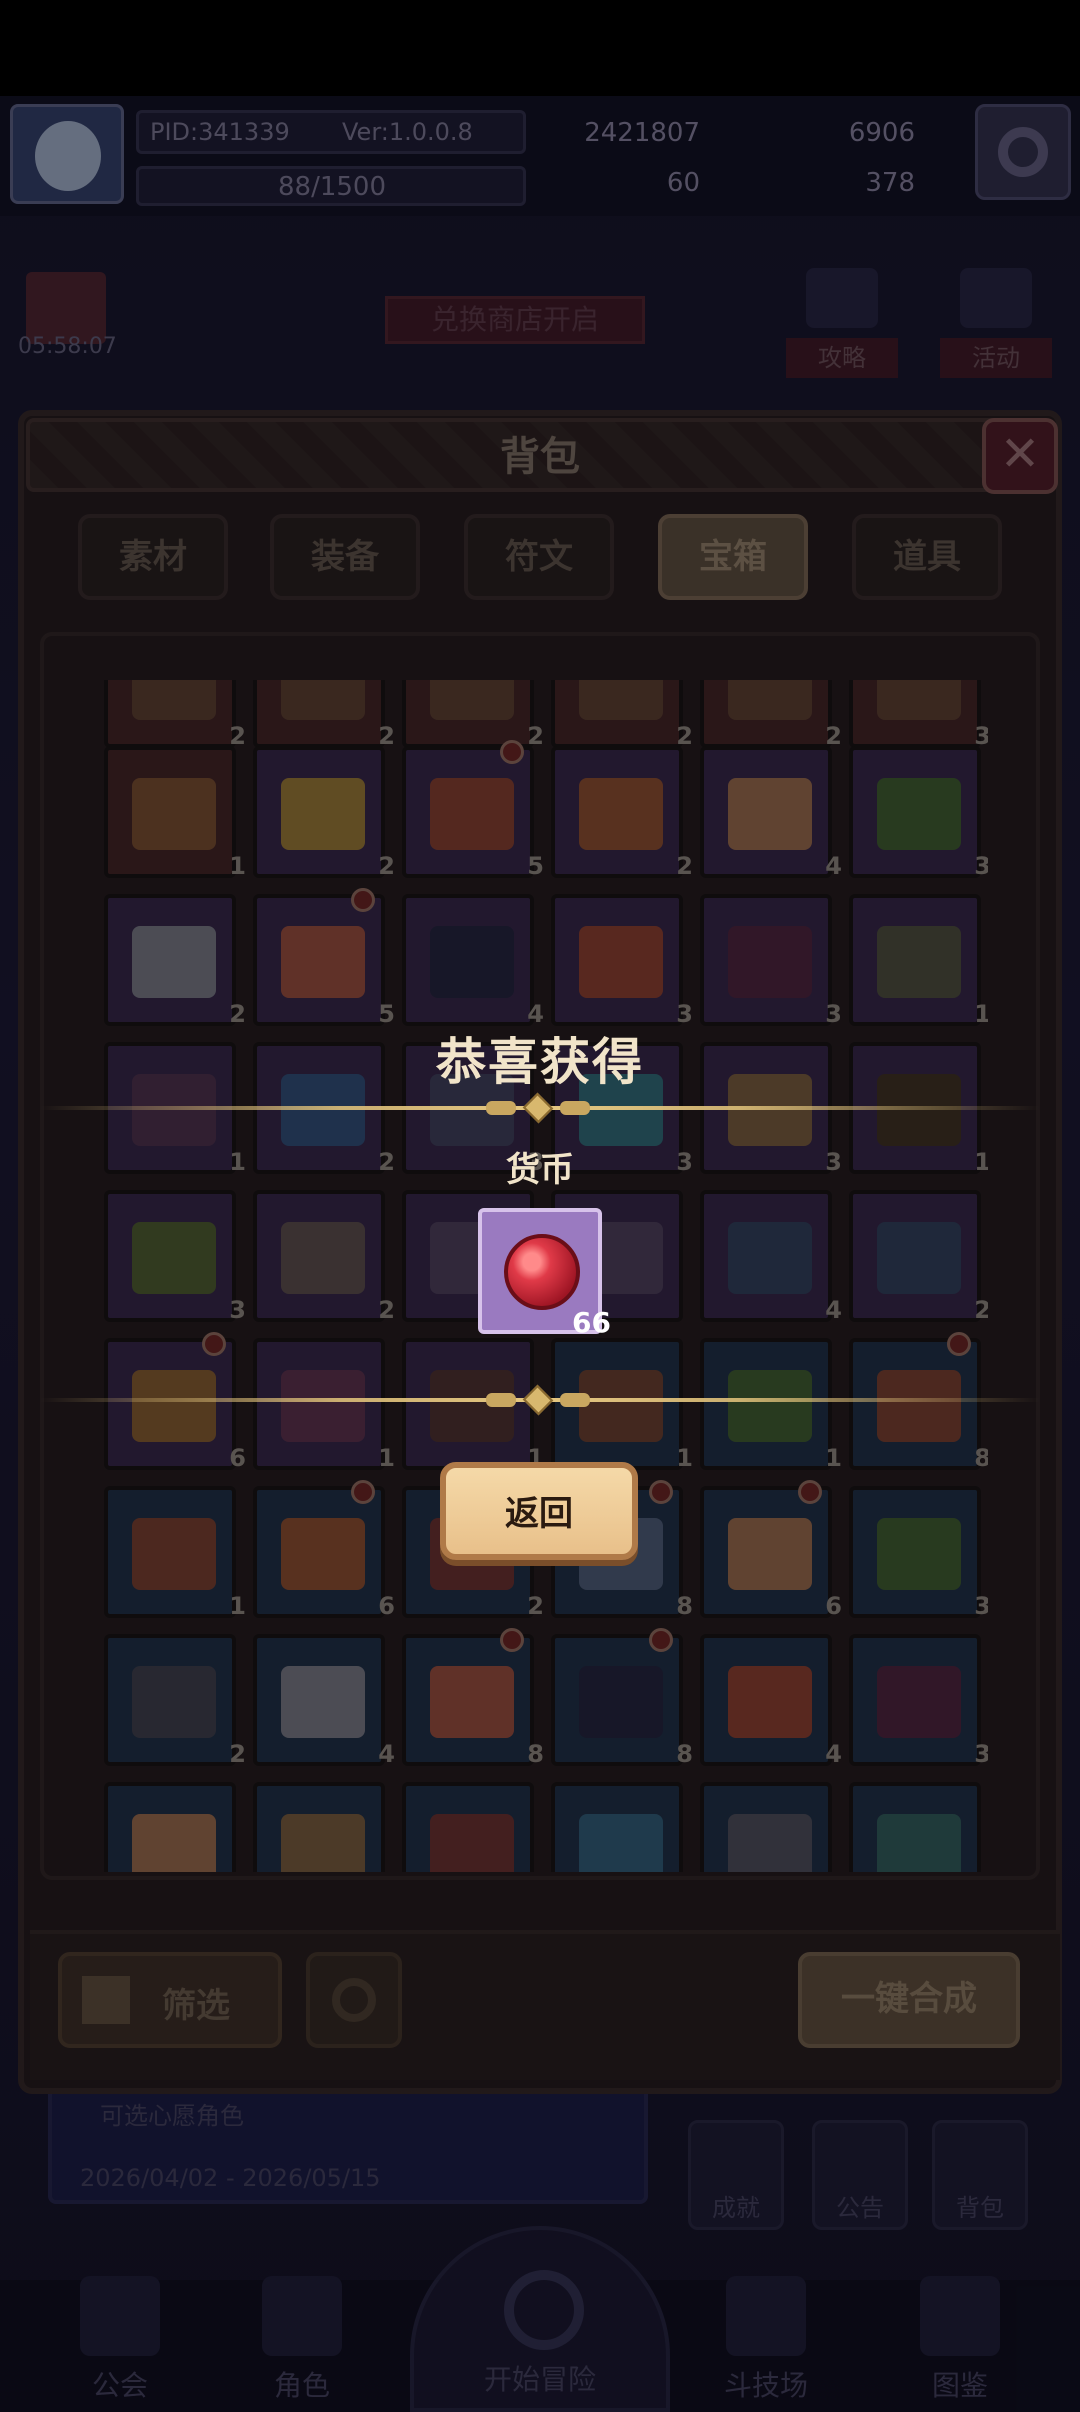 The width and height of the screenshot is (1080, 2412). What do you see at coordinates (539, 1514) in the screenshot?
I see `return-label: 返回` at bounding box center [539, 1514].